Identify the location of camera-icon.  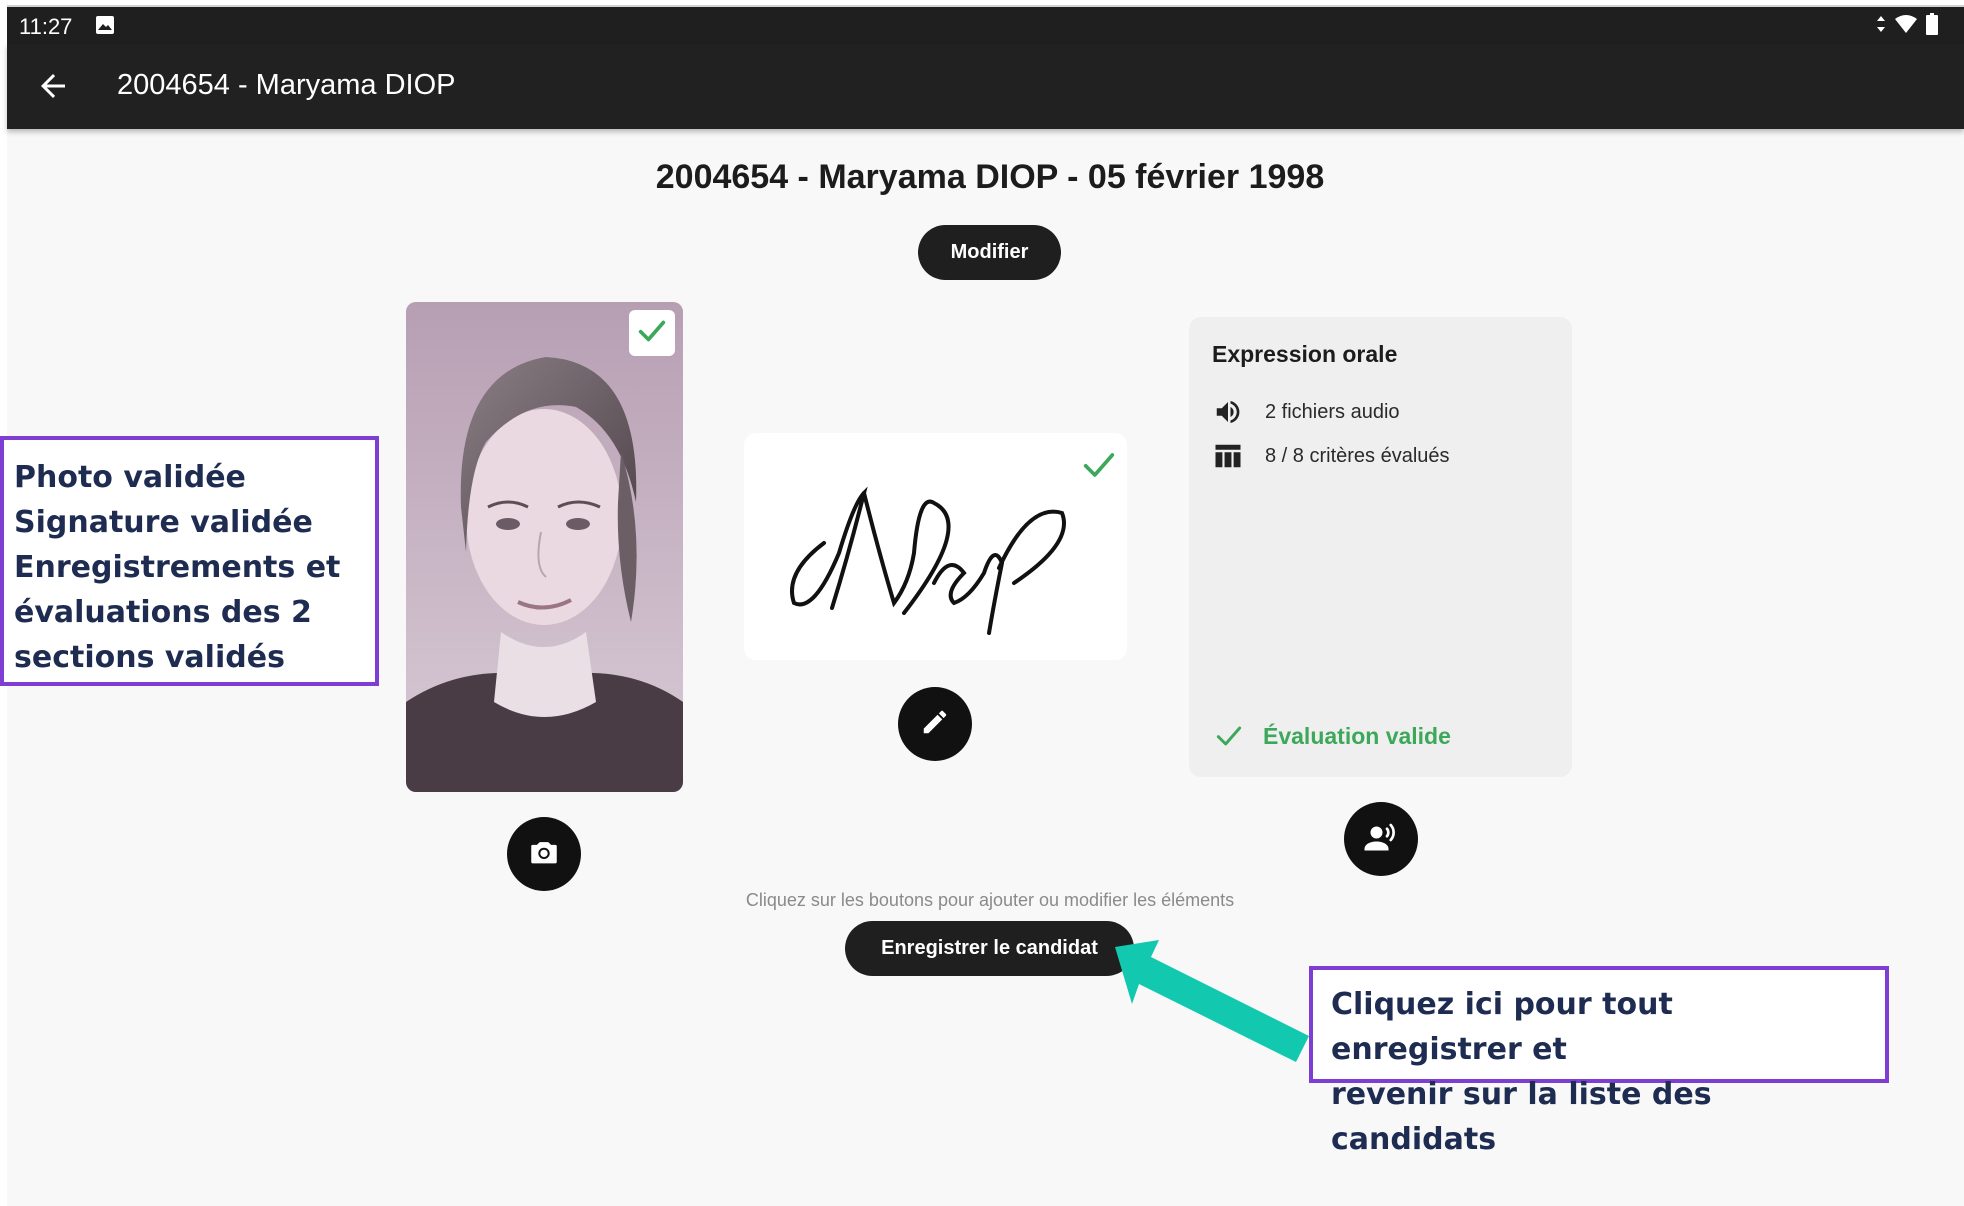
(544, 854).